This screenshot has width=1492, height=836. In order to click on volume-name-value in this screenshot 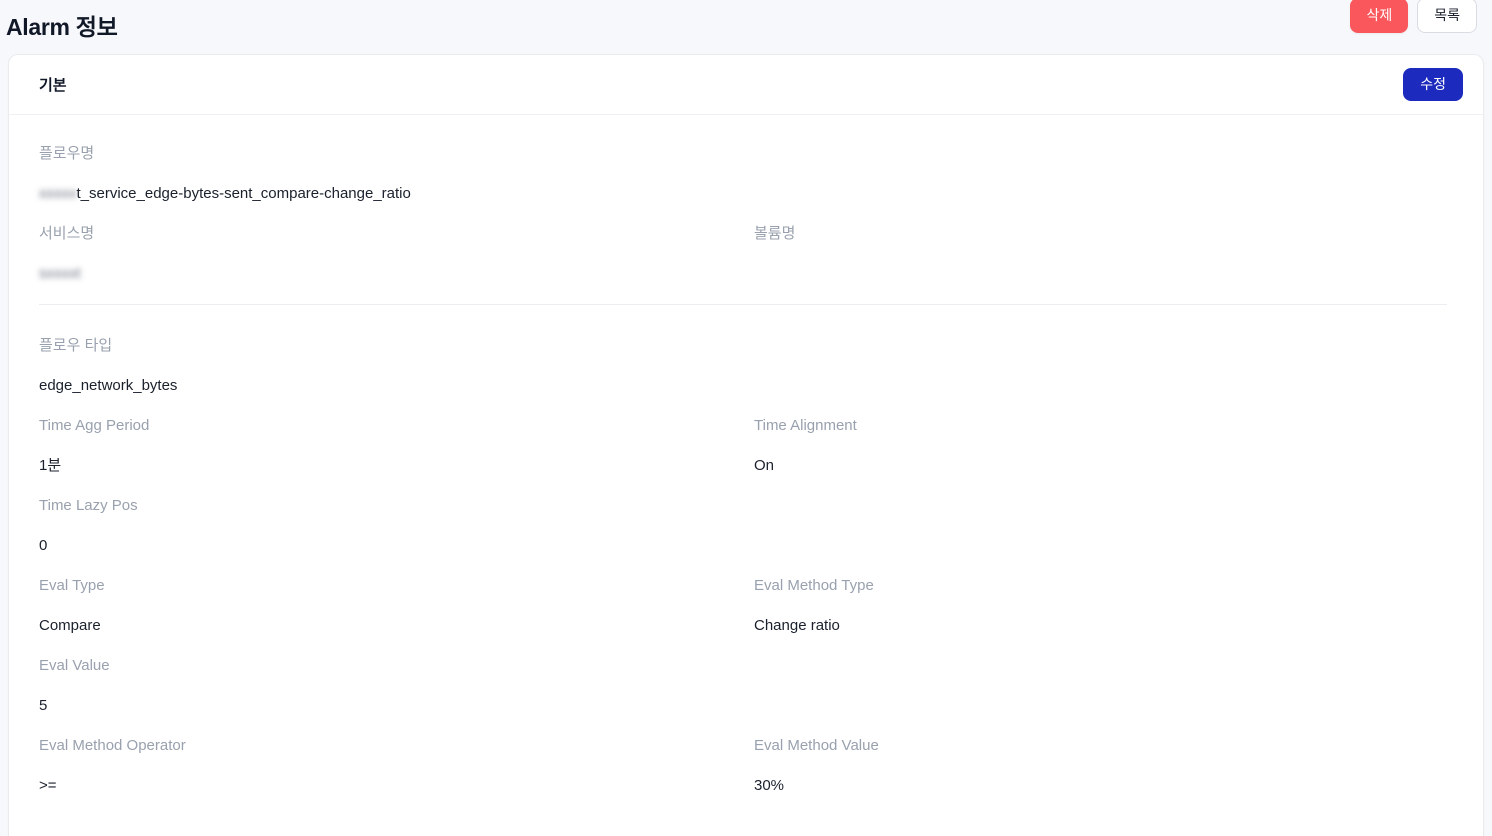, I will do `click(1107, 273)`.